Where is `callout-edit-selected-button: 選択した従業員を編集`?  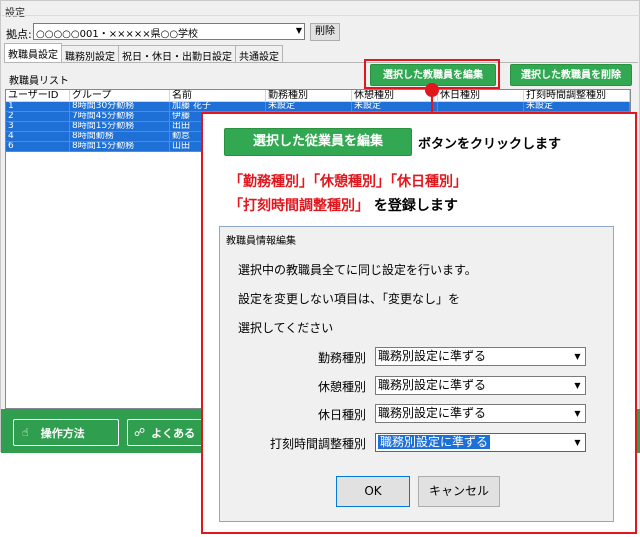
callout-edit-selected-button: 選択した従業員を編集 is located at coordinates (318, 142).